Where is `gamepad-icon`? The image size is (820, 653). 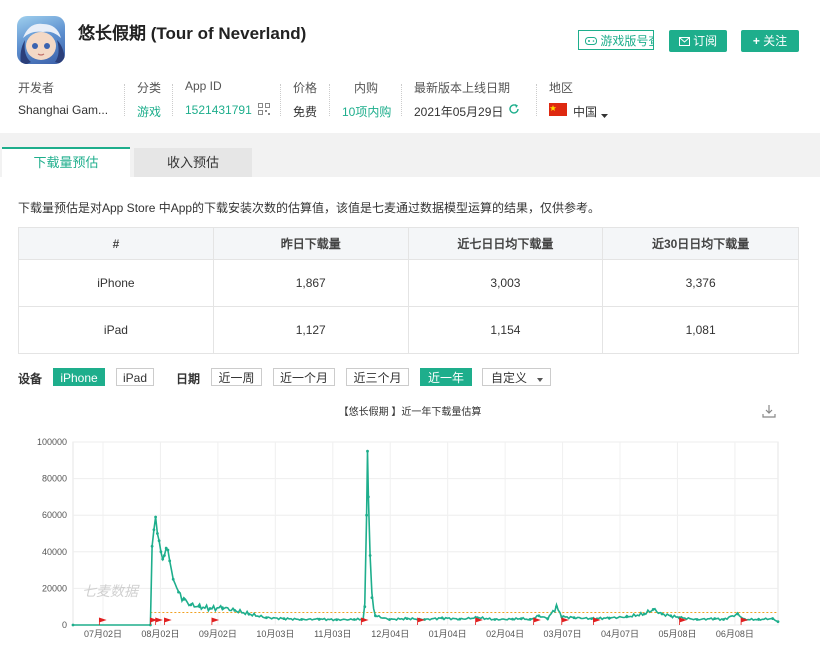 gamepad-icon is located at coordinates (592, 41).